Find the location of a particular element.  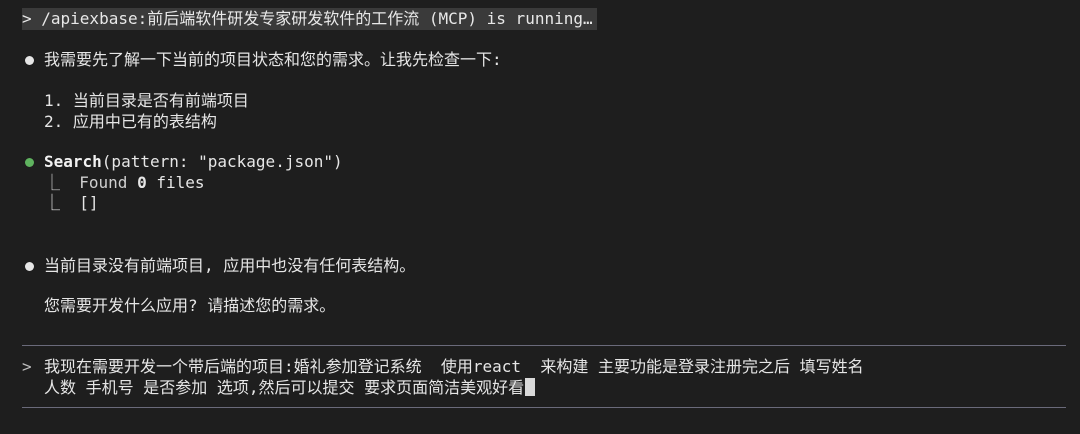

text-cursor is located at coordinates (530, 387).